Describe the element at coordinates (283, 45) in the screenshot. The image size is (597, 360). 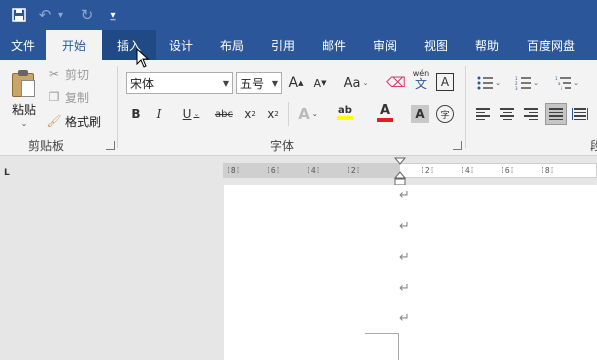
I see `tab-references: 引用` at that location.